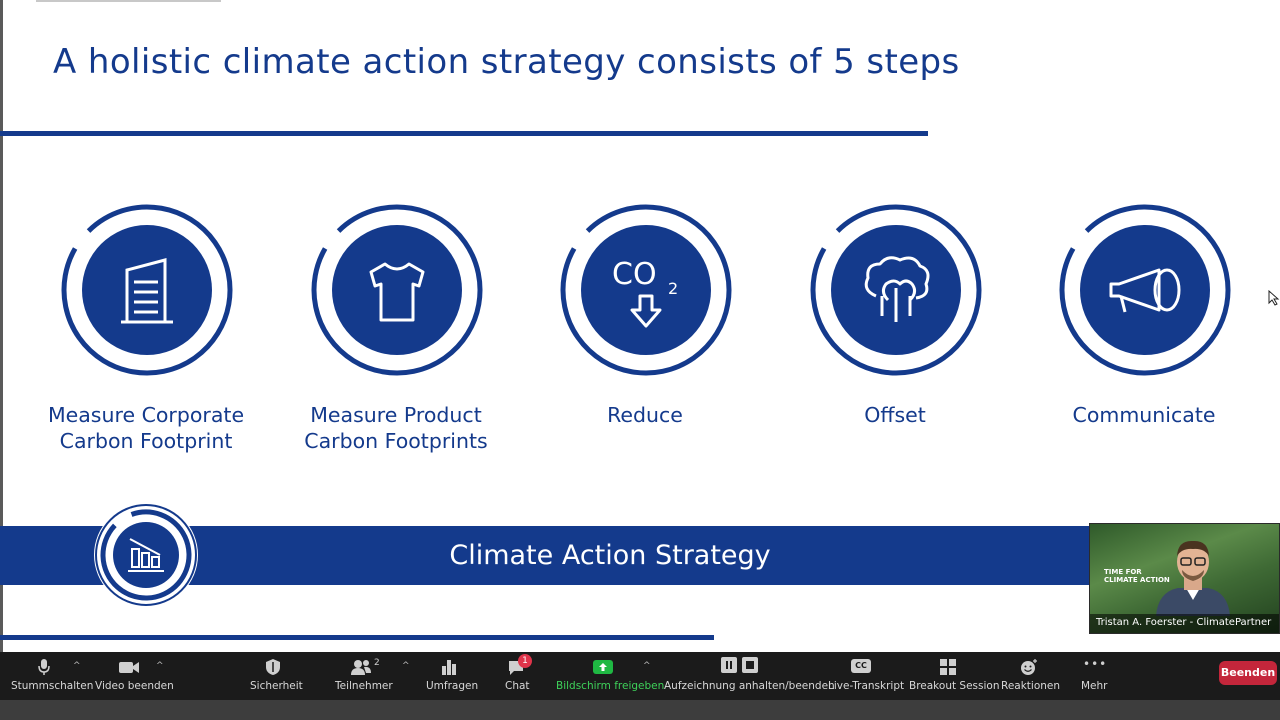 Image resolution: width=1280 pixels, height=720 pixels. Describe the element at coordinates (276, 686) in the screenshot. I see `toolbar-label: Sicherheit` at that location.